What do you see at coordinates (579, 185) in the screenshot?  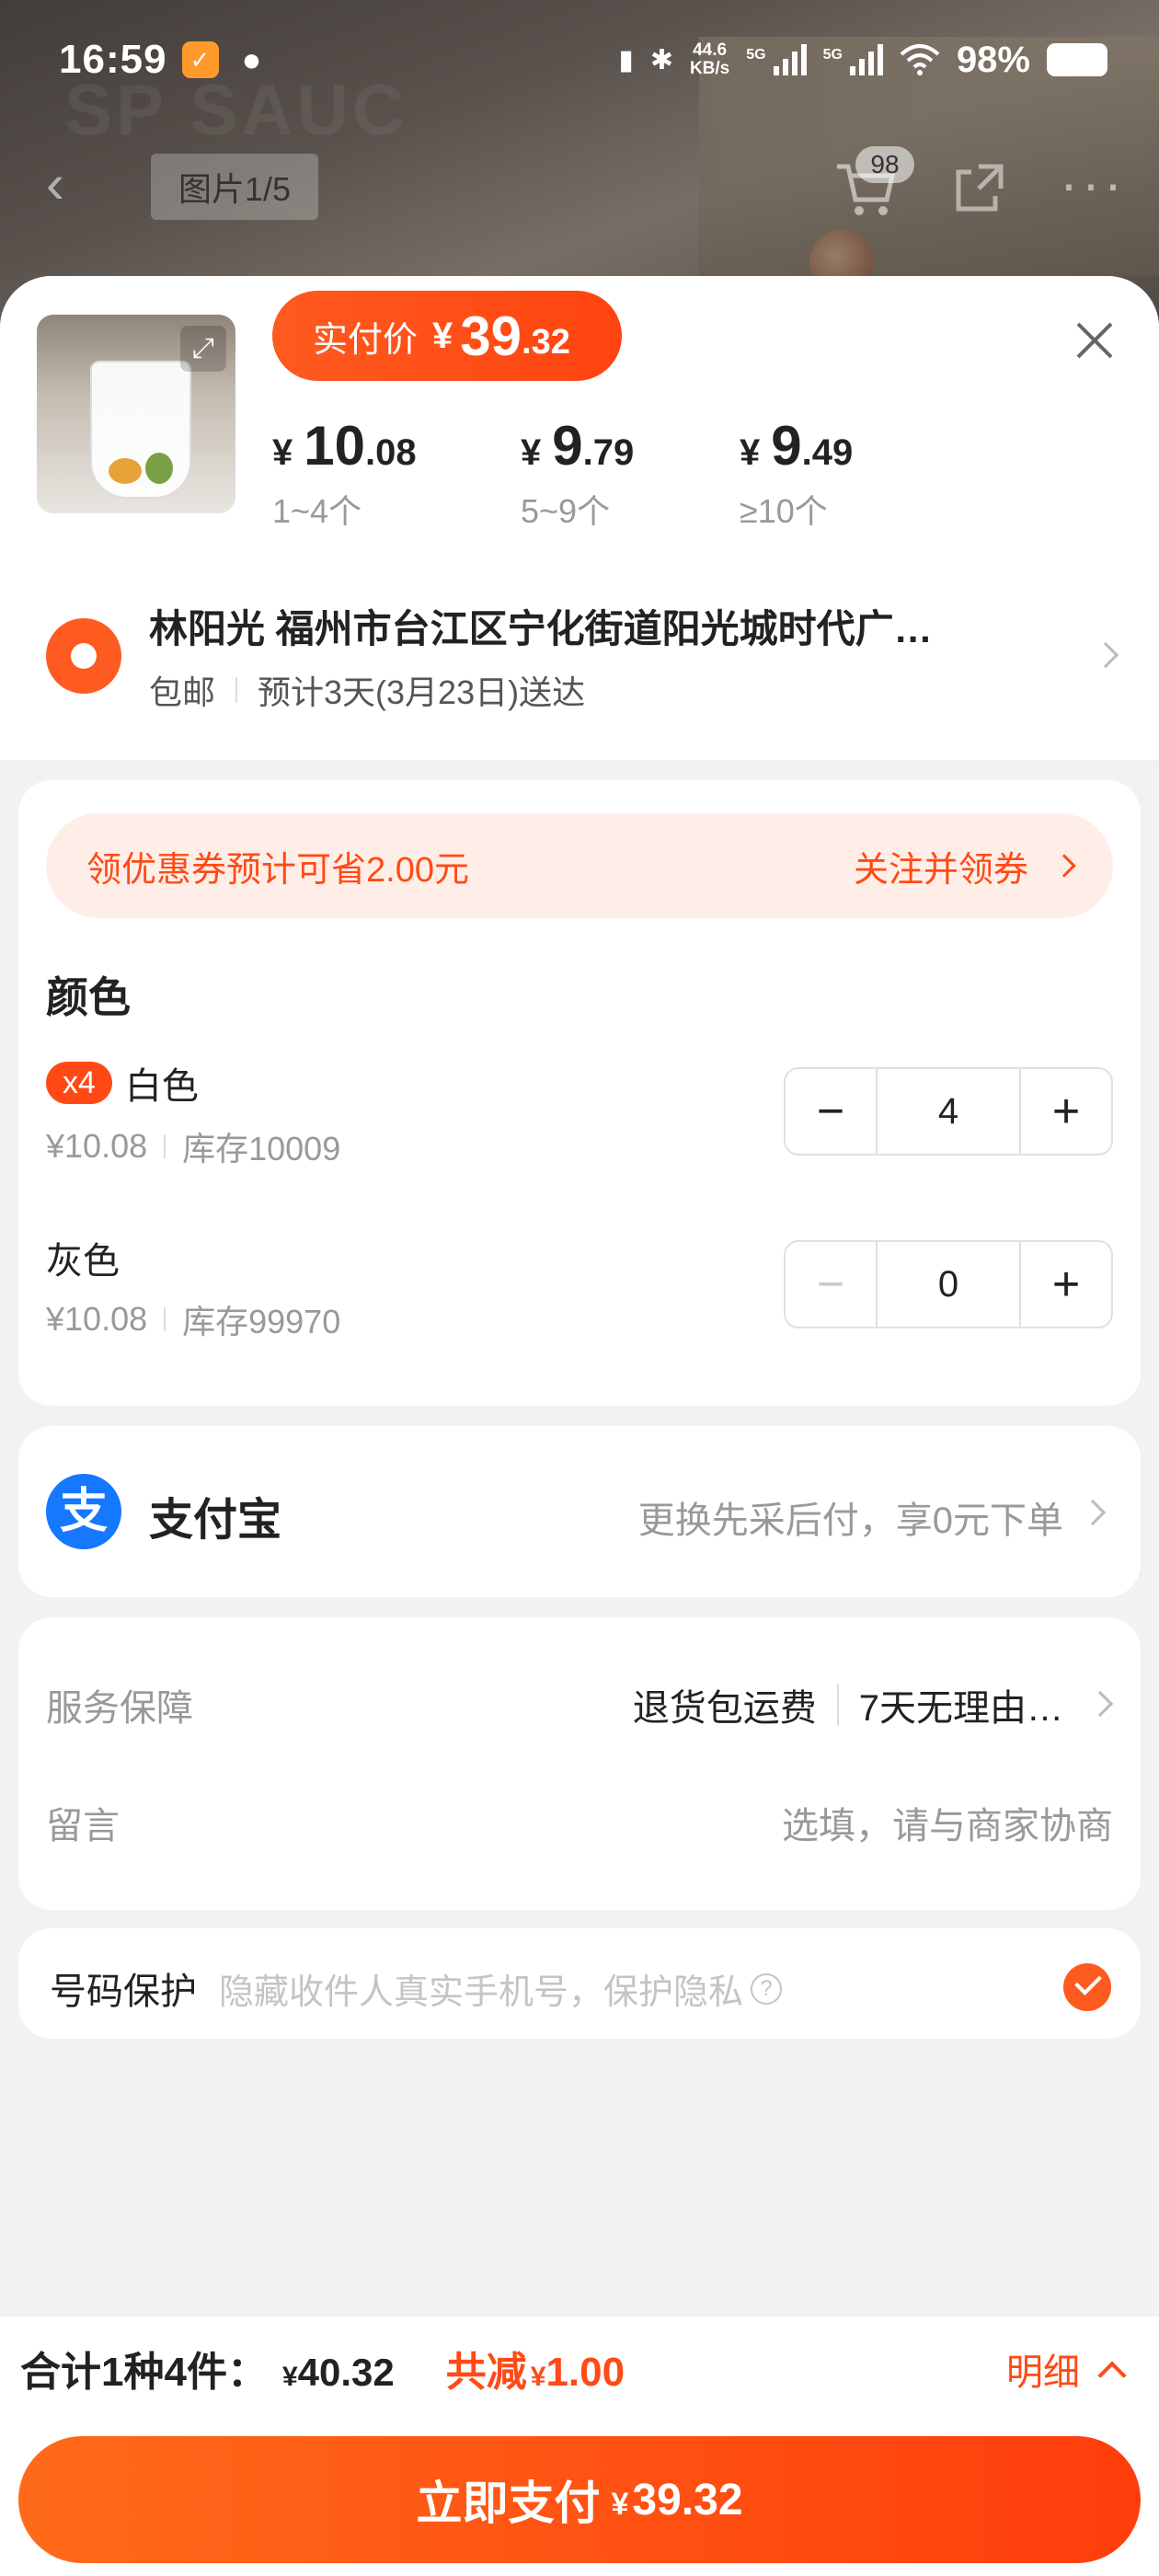 I see `gallery-nav: ‹ 图片1/5 98 ···` at bounding box center [579, 185].